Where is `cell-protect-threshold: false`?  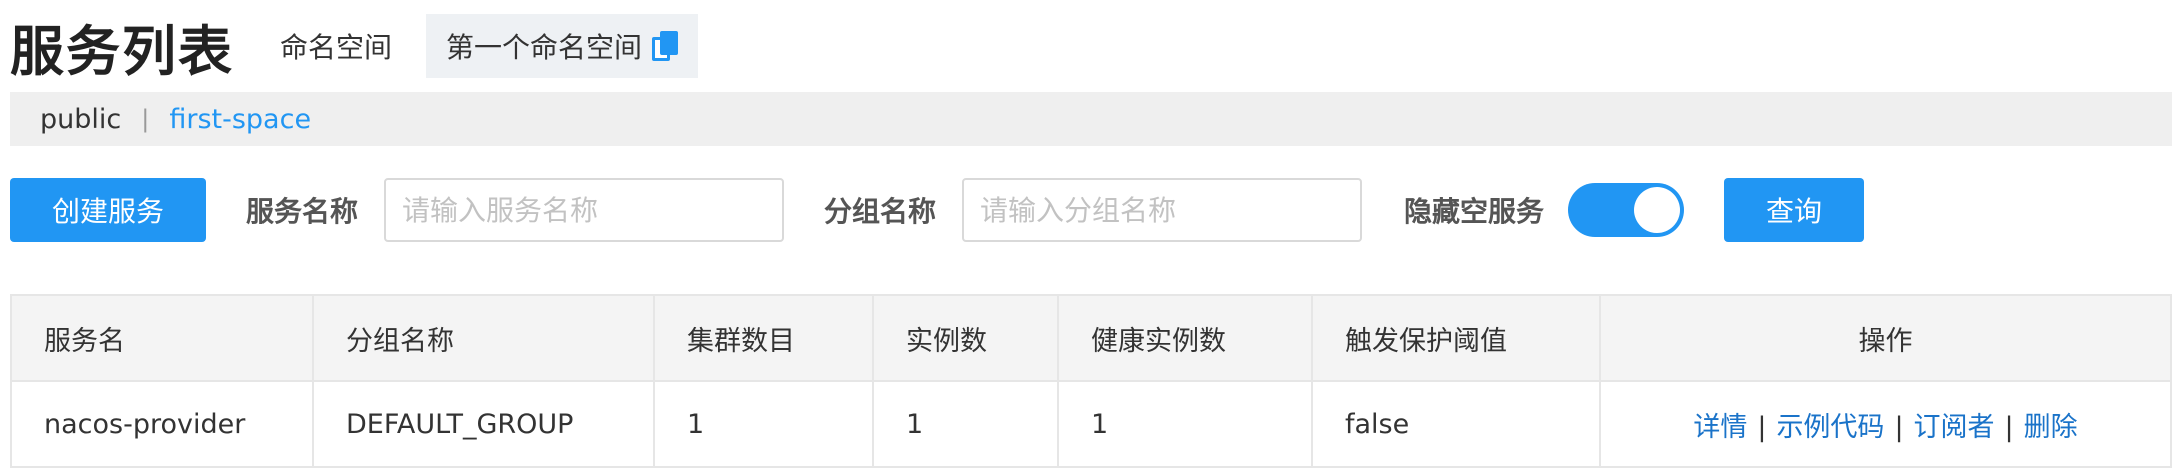 cell-protect-threshold: false is located at coordinates (1456, 424).